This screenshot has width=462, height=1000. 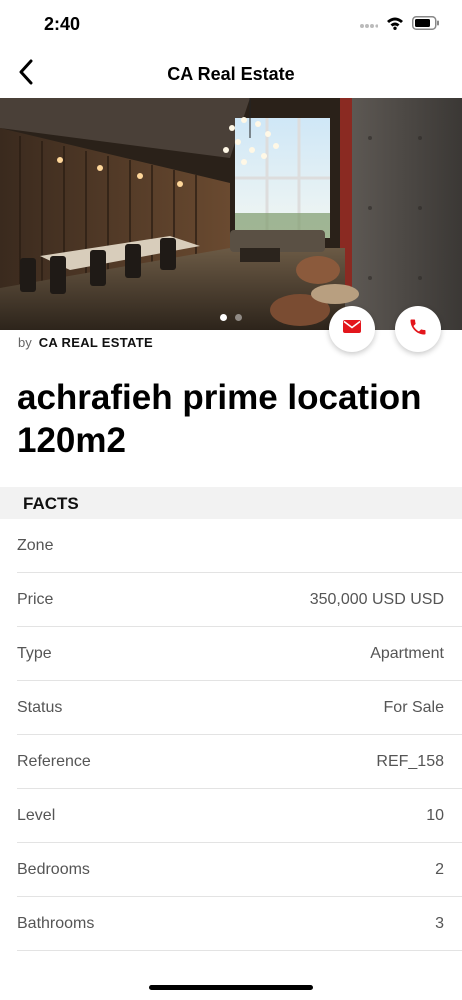 What do you see at coordinates (36, 815) in the screenshot?
I see `fact-label: Level` at bounding box center [36, 815].